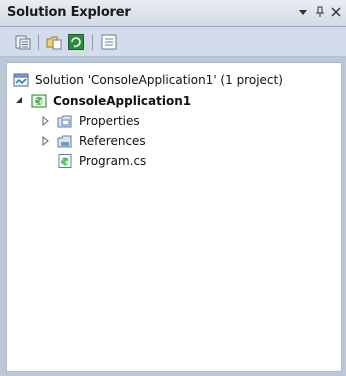  What do you see at coordinates (76, 42) in the screenshot?
I see `refresh-icon` at bounding box center [76, 42].